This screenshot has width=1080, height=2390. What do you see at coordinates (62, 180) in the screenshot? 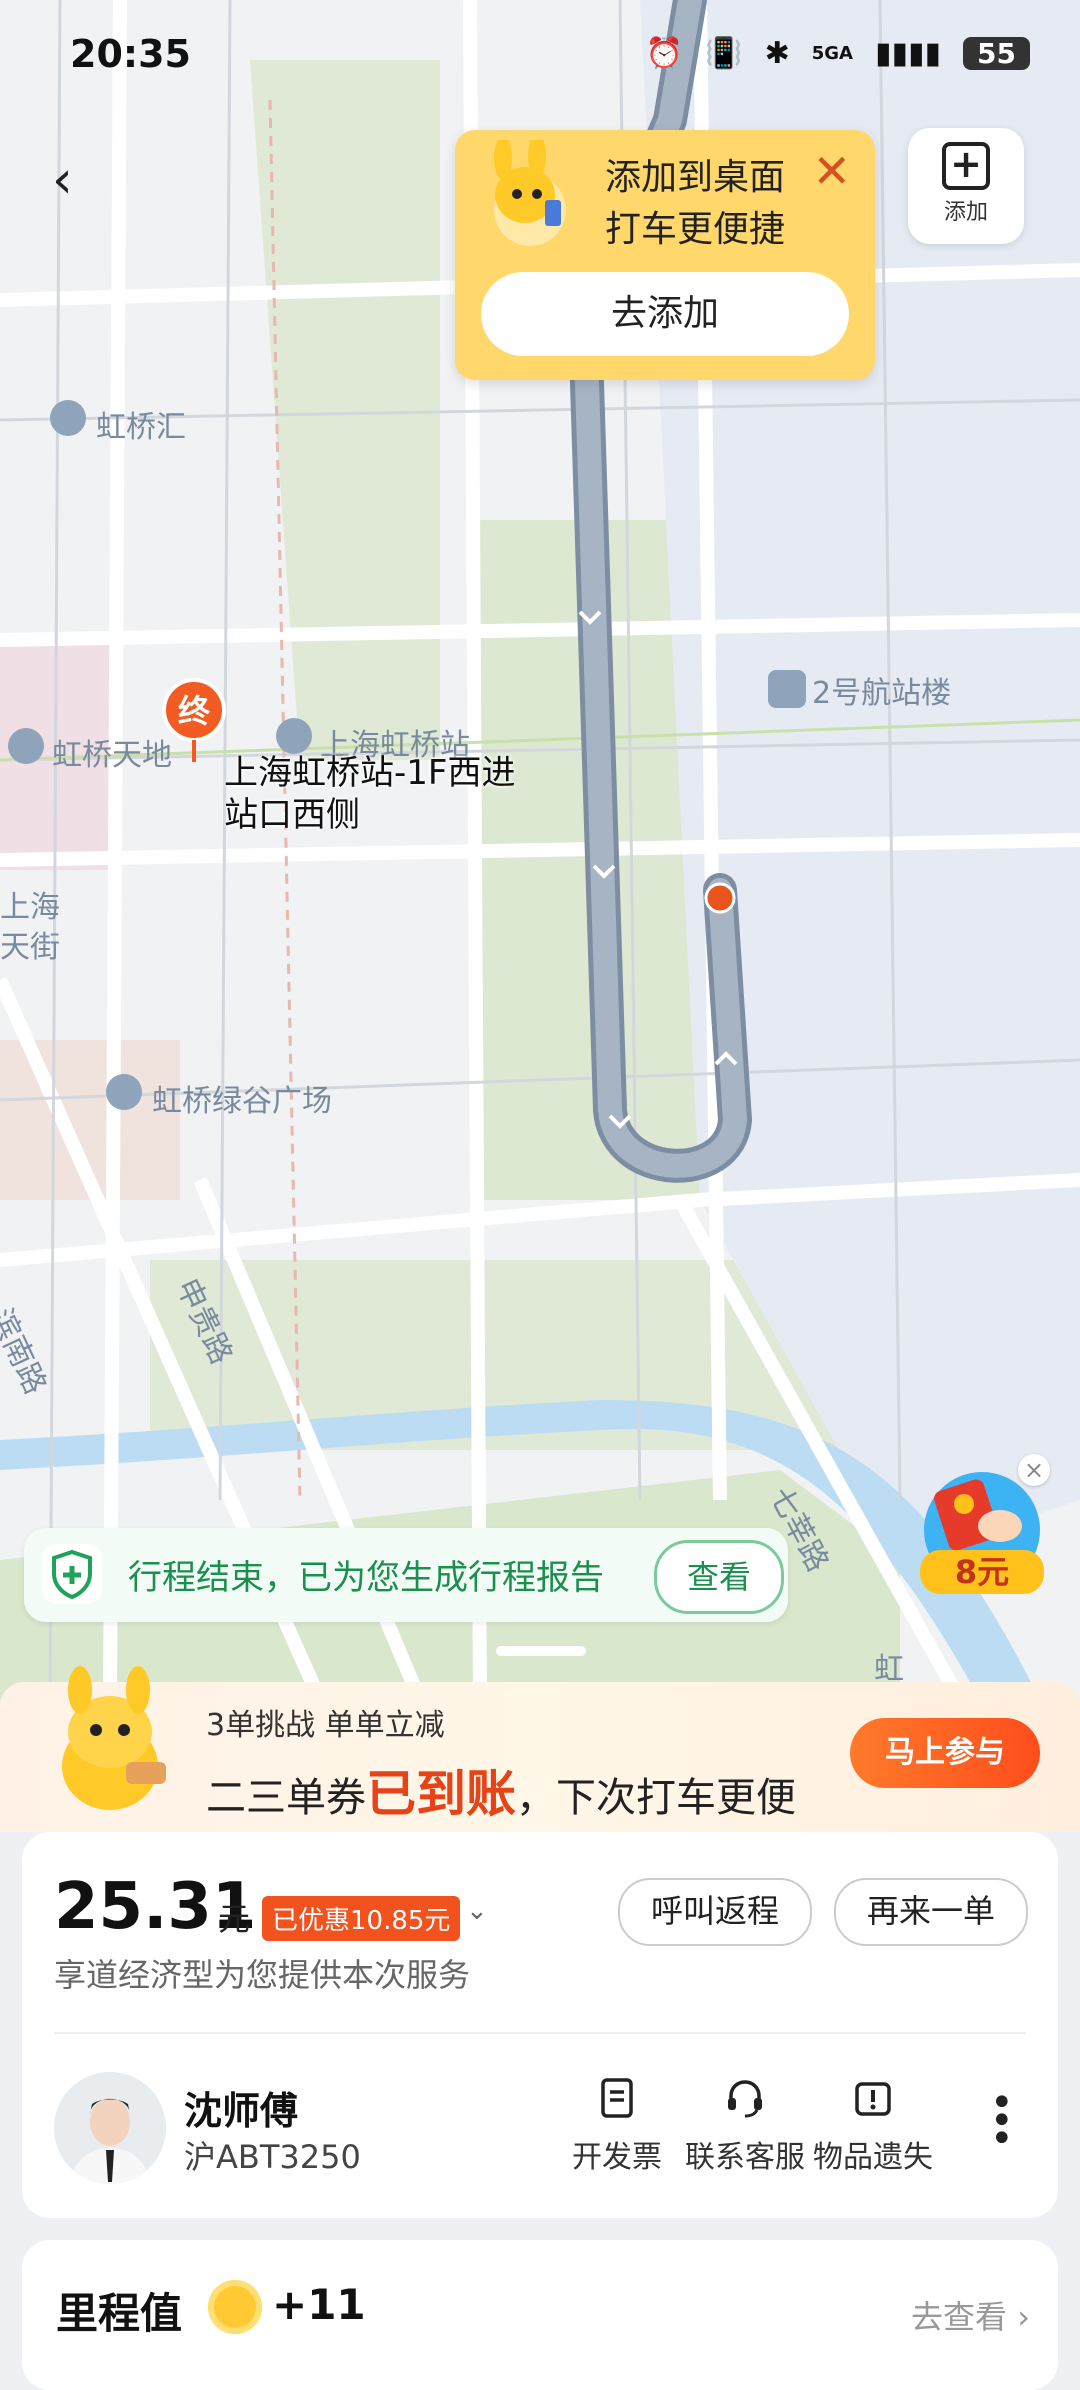
I see `chevron-left-icon: ‹` at bounding box center [62, 180].